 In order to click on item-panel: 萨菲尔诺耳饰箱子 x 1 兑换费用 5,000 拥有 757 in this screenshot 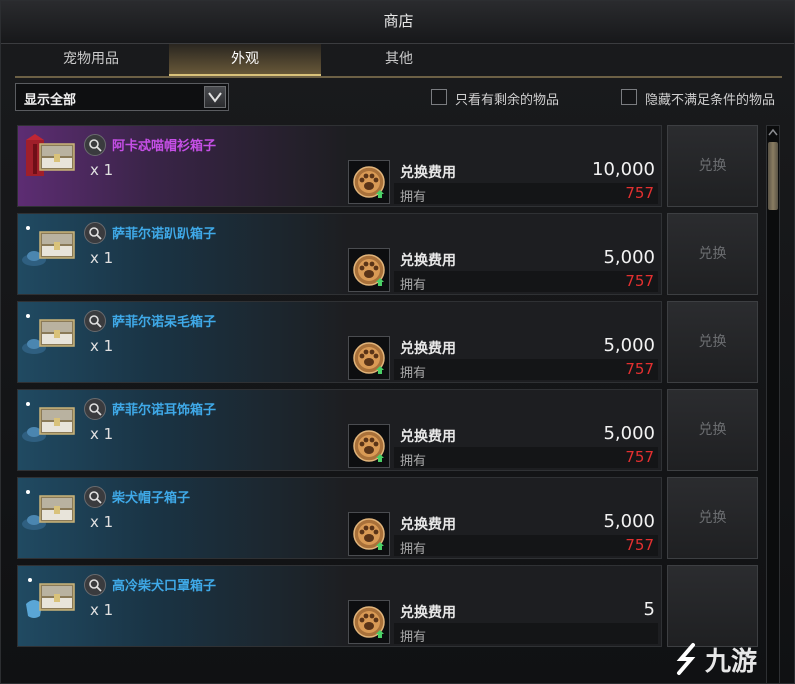, I will do `click(339, 430)`.